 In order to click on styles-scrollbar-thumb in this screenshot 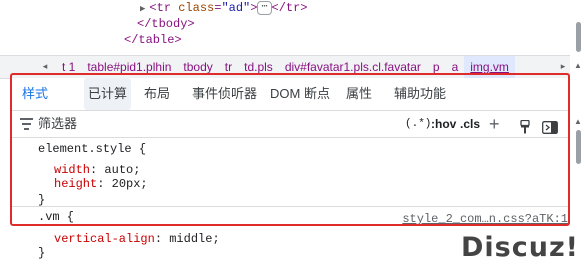, I will do `click(578, 147)`.